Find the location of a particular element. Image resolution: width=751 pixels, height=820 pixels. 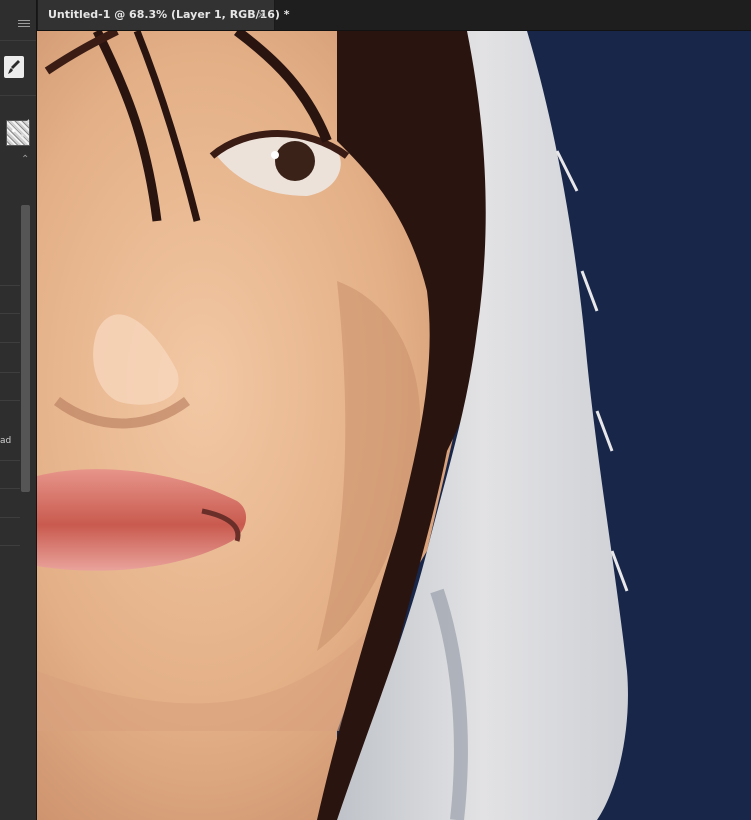

close-tab-icon: × is located at coordinates (261, 15).